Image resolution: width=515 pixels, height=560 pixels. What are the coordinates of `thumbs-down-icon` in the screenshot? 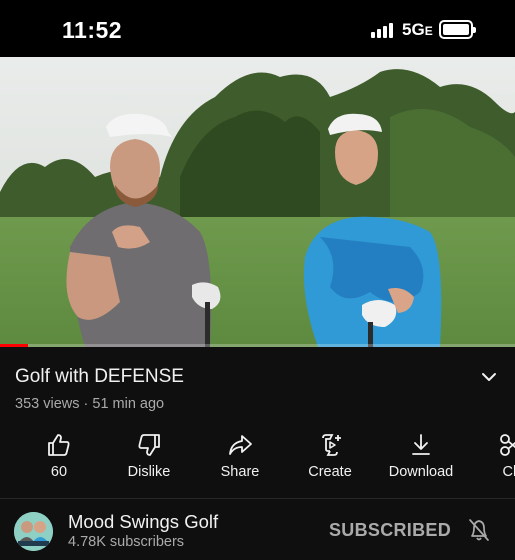 It's located at (149, 445).